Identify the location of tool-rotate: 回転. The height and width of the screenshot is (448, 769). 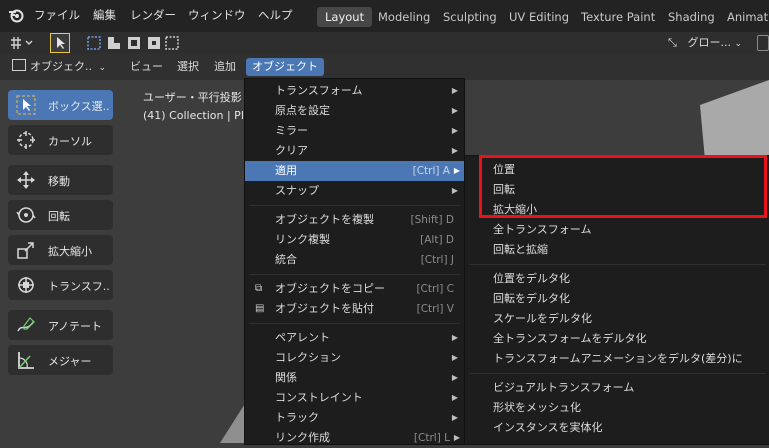
(60, 215).